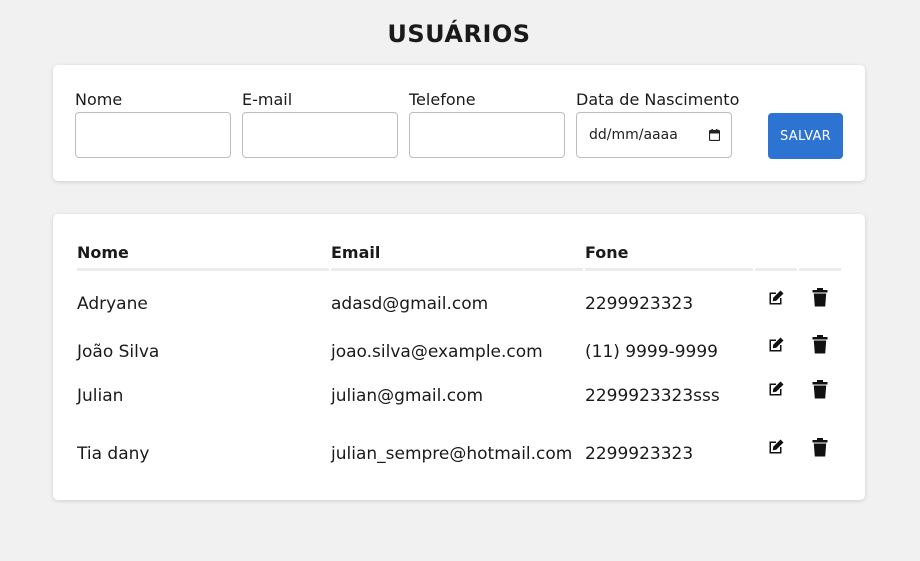 The width and height of the screenshot is (920, 561). What do you see at coordinates (652, 396) in the screenshot?
I see `cell-phone: 2299923323sss` at bounding box center [652, 396].